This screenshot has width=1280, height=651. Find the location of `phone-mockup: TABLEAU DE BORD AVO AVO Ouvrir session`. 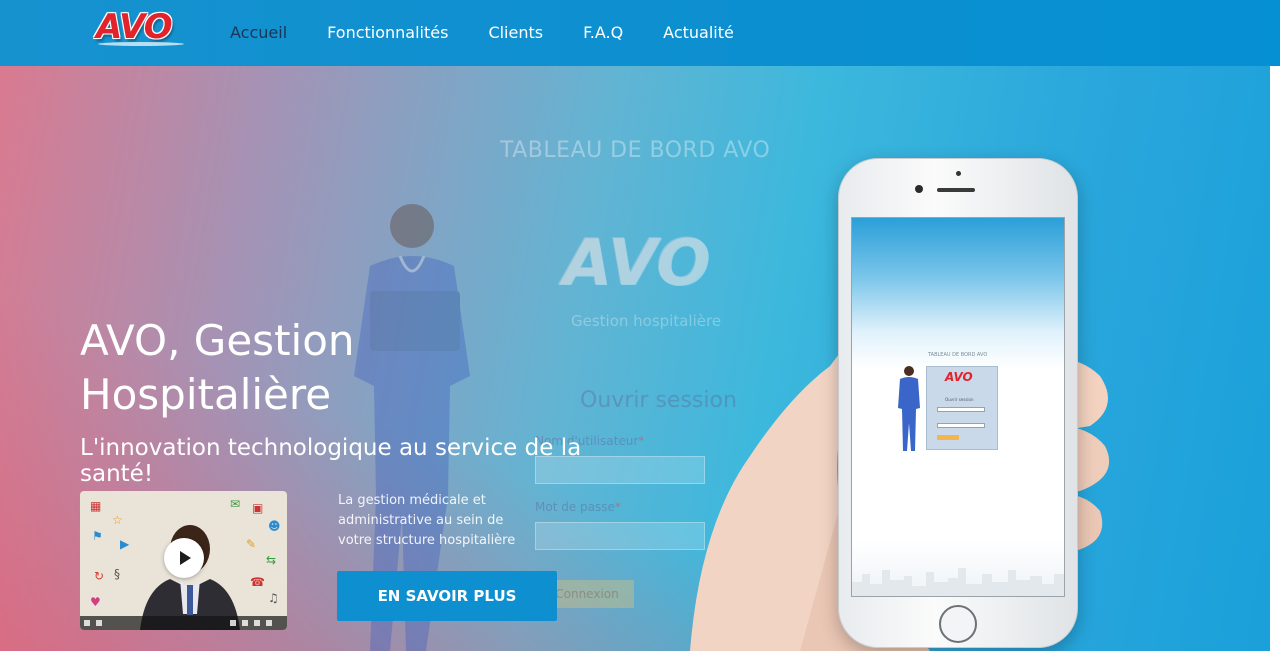

phone-mockup: TABLEAU DE BORD AVO AVO Ouvrir session is located at coordinates (958, 403).